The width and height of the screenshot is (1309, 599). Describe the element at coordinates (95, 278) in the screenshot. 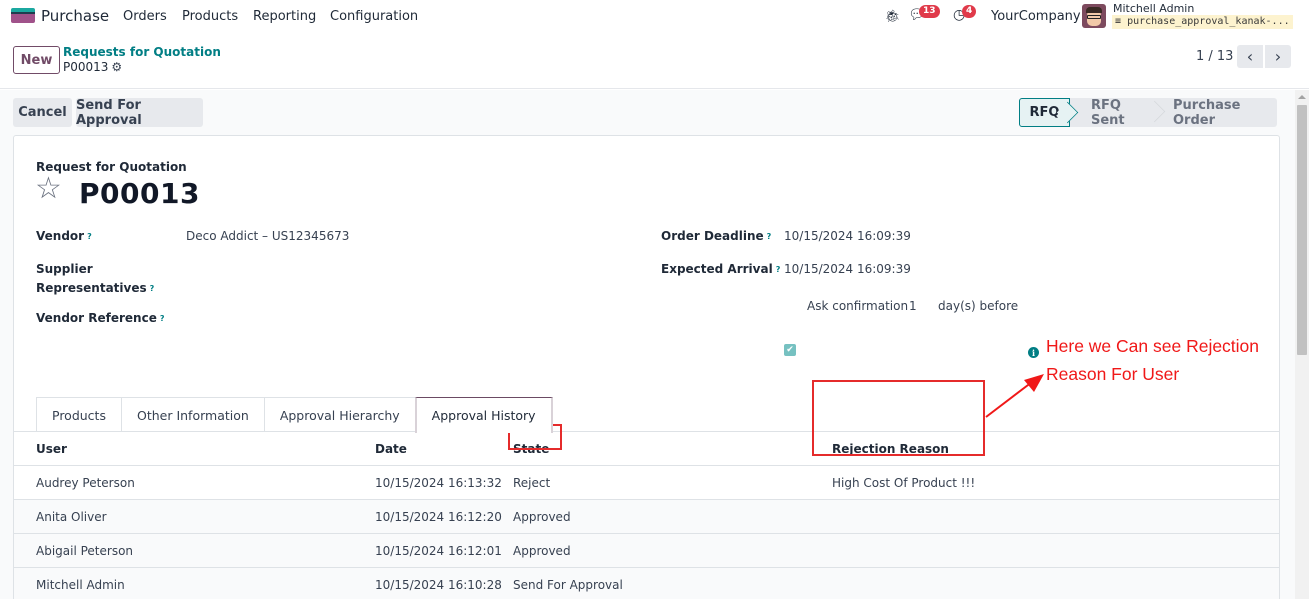

I see `supplier-representatives-label: Supplier Representatives?` at that location.